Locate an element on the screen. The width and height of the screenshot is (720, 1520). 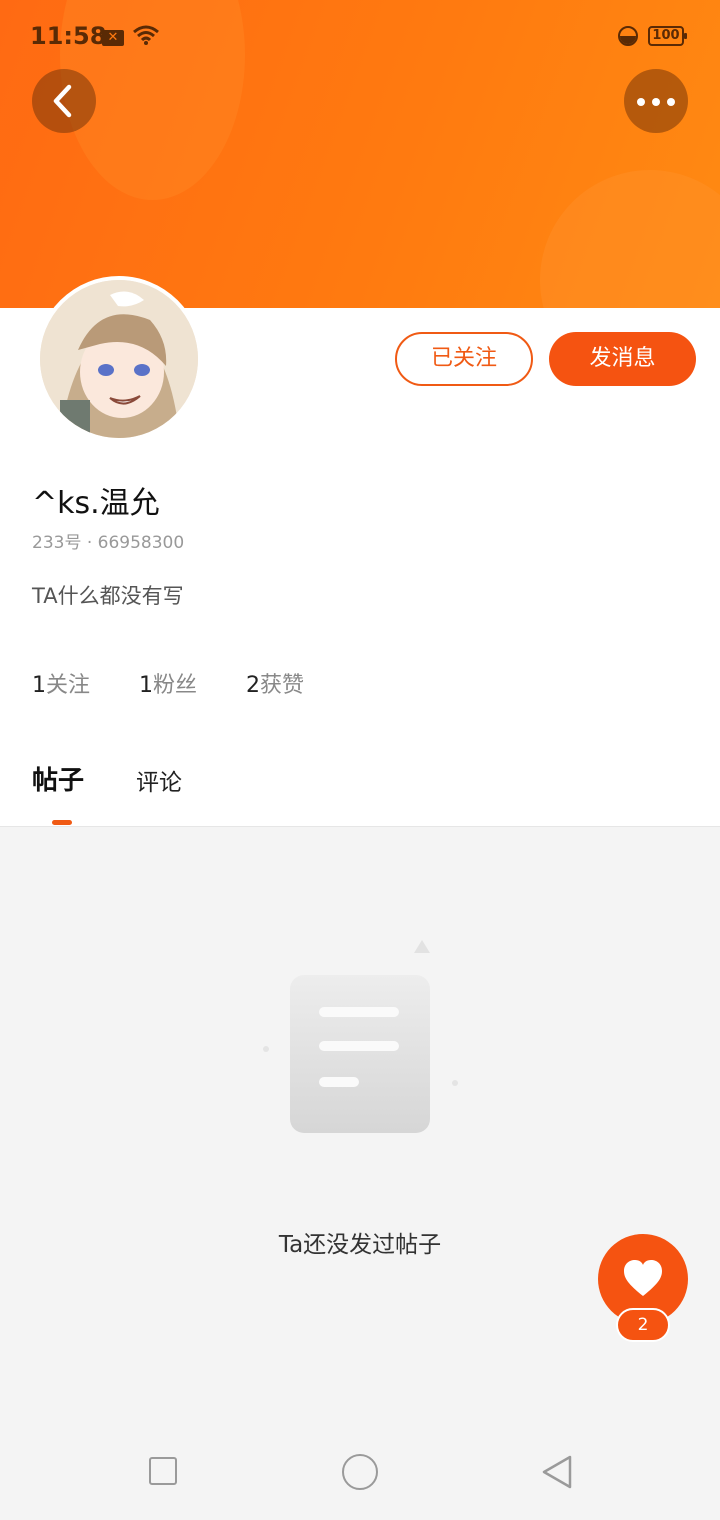
empty-document-icon is located at coordinates (360, 1036).